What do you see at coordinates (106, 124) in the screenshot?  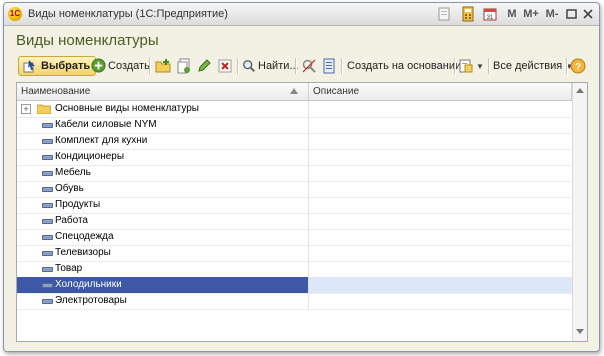 I see `row-label: Кабели силовые NYM` at bounding box center [106, 124].